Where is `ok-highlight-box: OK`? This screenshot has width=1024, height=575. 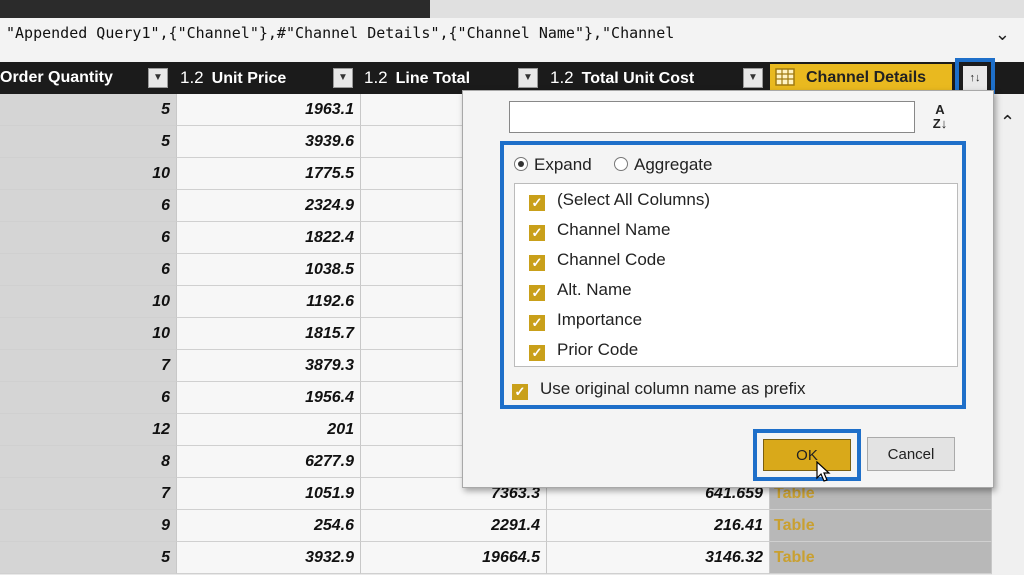
ok-highlight-box: OK is located at coordinates (807, 455).